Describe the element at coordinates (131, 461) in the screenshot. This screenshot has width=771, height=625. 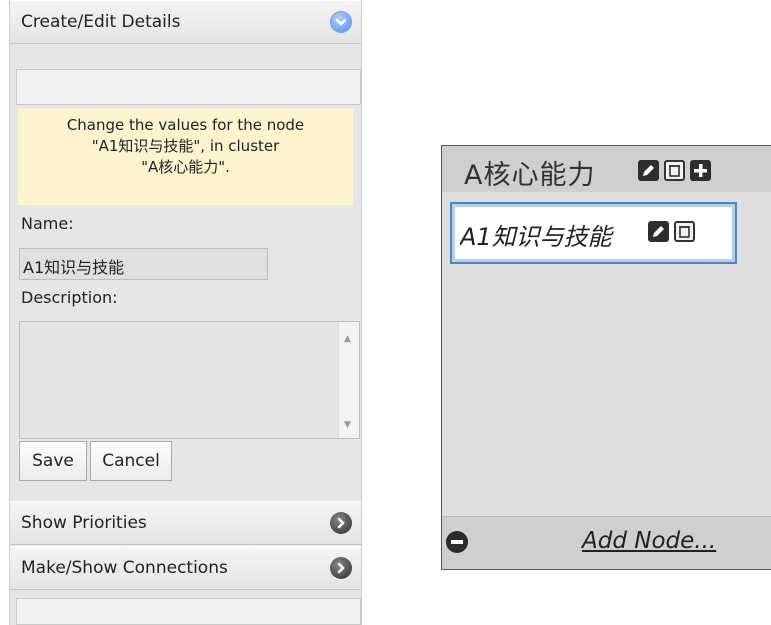
I see `cancel-button: Cancel` at that location.